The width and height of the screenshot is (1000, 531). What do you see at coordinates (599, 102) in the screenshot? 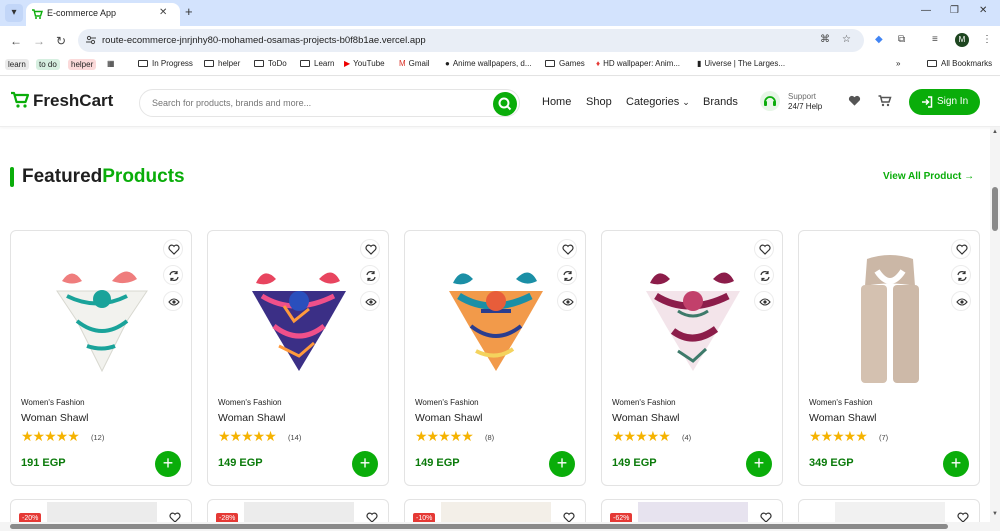
I see `nav-shop: Shop` at bounding box center [599, 102].